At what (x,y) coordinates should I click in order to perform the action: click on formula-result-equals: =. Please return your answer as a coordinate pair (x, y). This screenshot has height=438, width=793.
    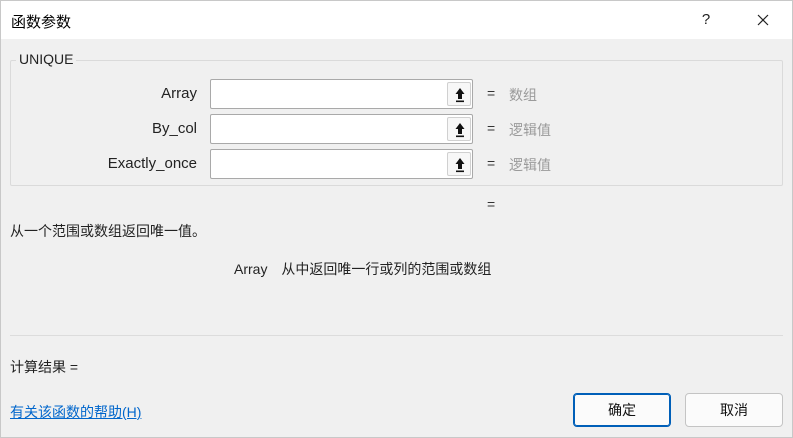
    Looking at the image, I should click on (491, 204).